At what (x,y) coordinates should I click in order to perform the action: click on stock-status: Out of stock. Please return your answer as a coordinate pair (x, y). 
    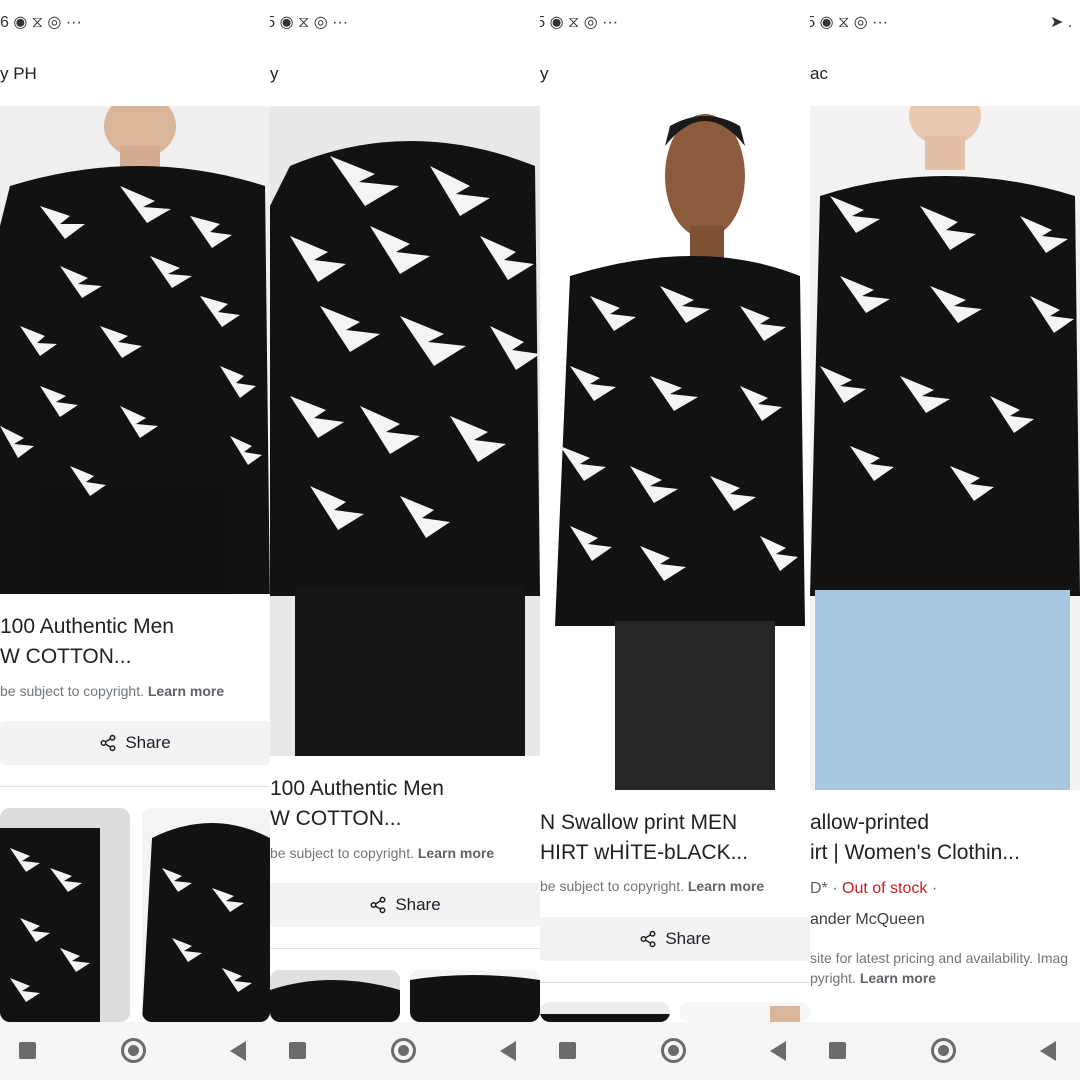
    Looking at the image, I should click on (885, 888).